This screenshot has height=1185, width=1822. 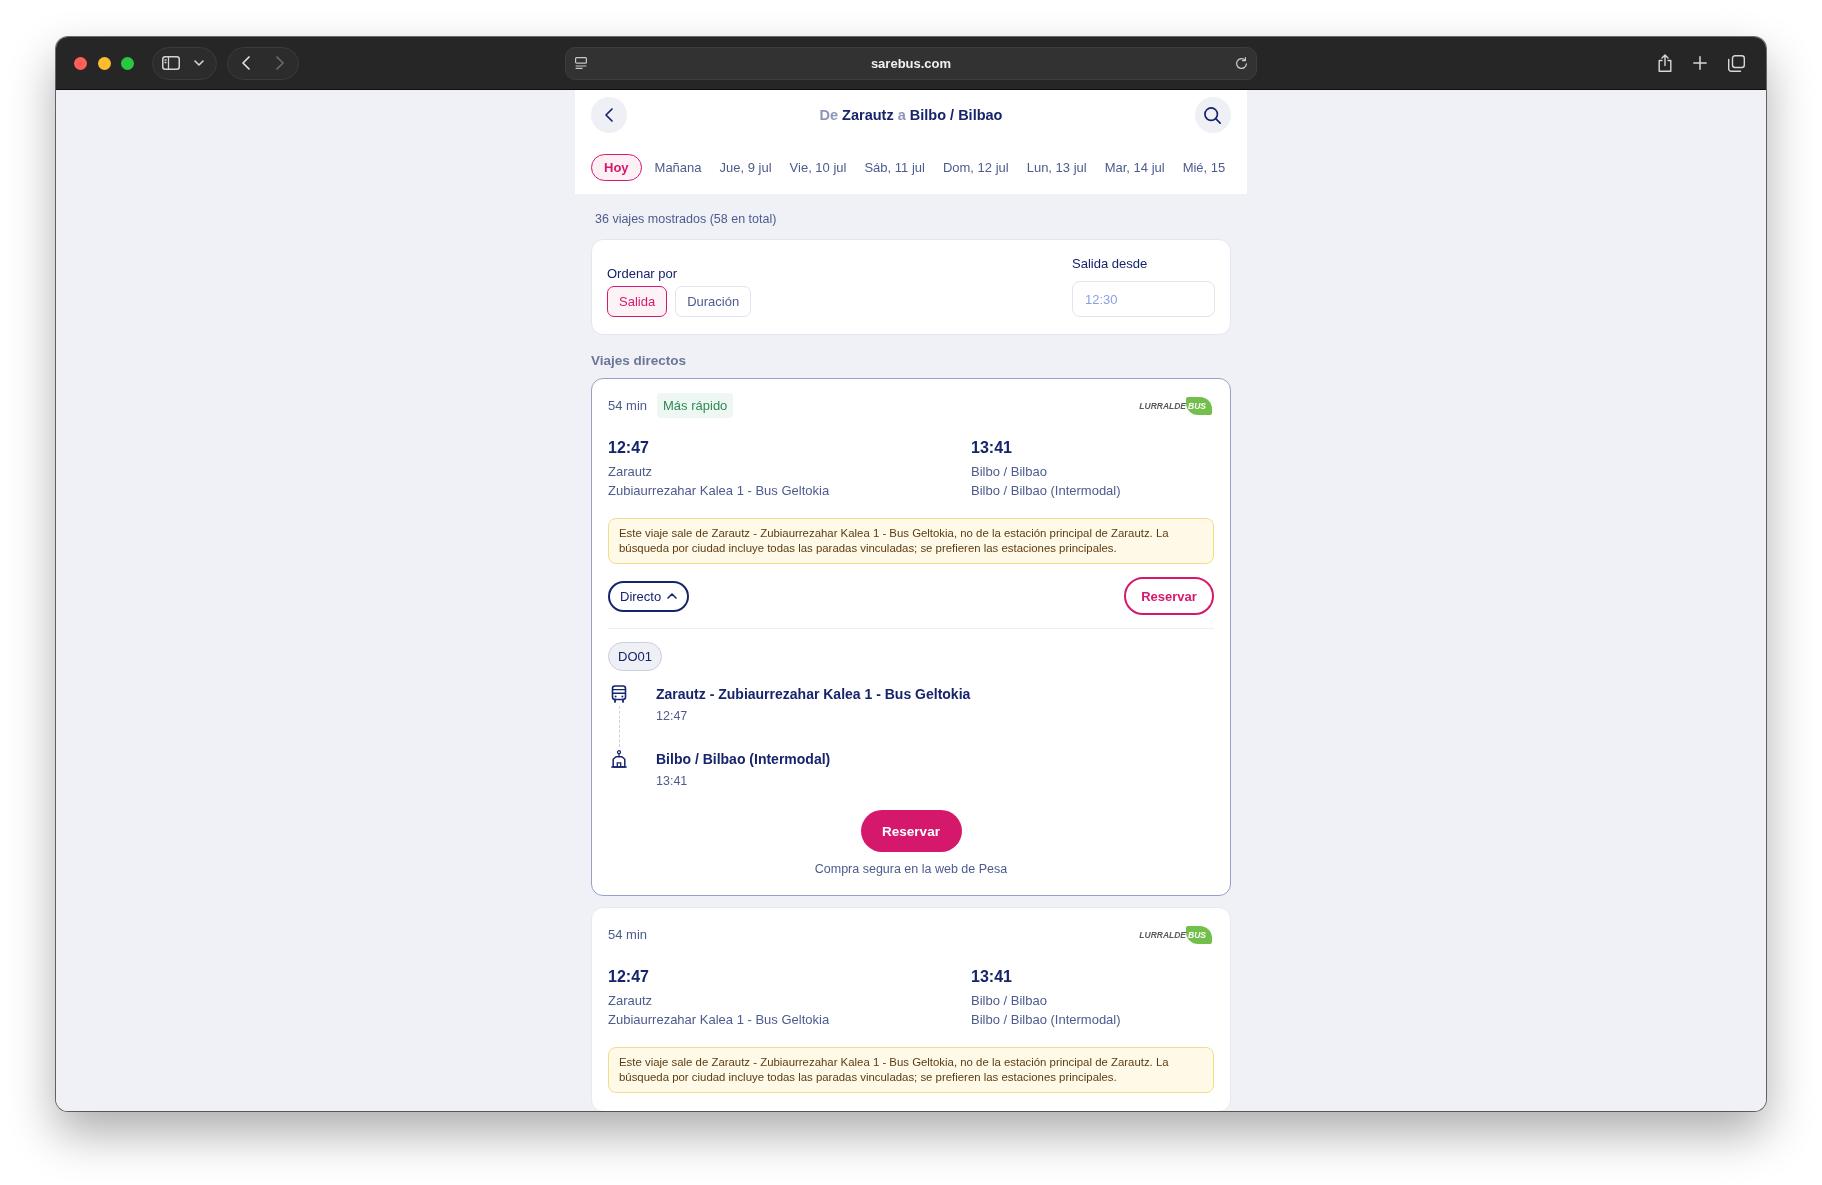 What do you see at coordinates (672, 716) in the screenshot?
I see `stop-time: 12:47` at bounding box center [672, 716].